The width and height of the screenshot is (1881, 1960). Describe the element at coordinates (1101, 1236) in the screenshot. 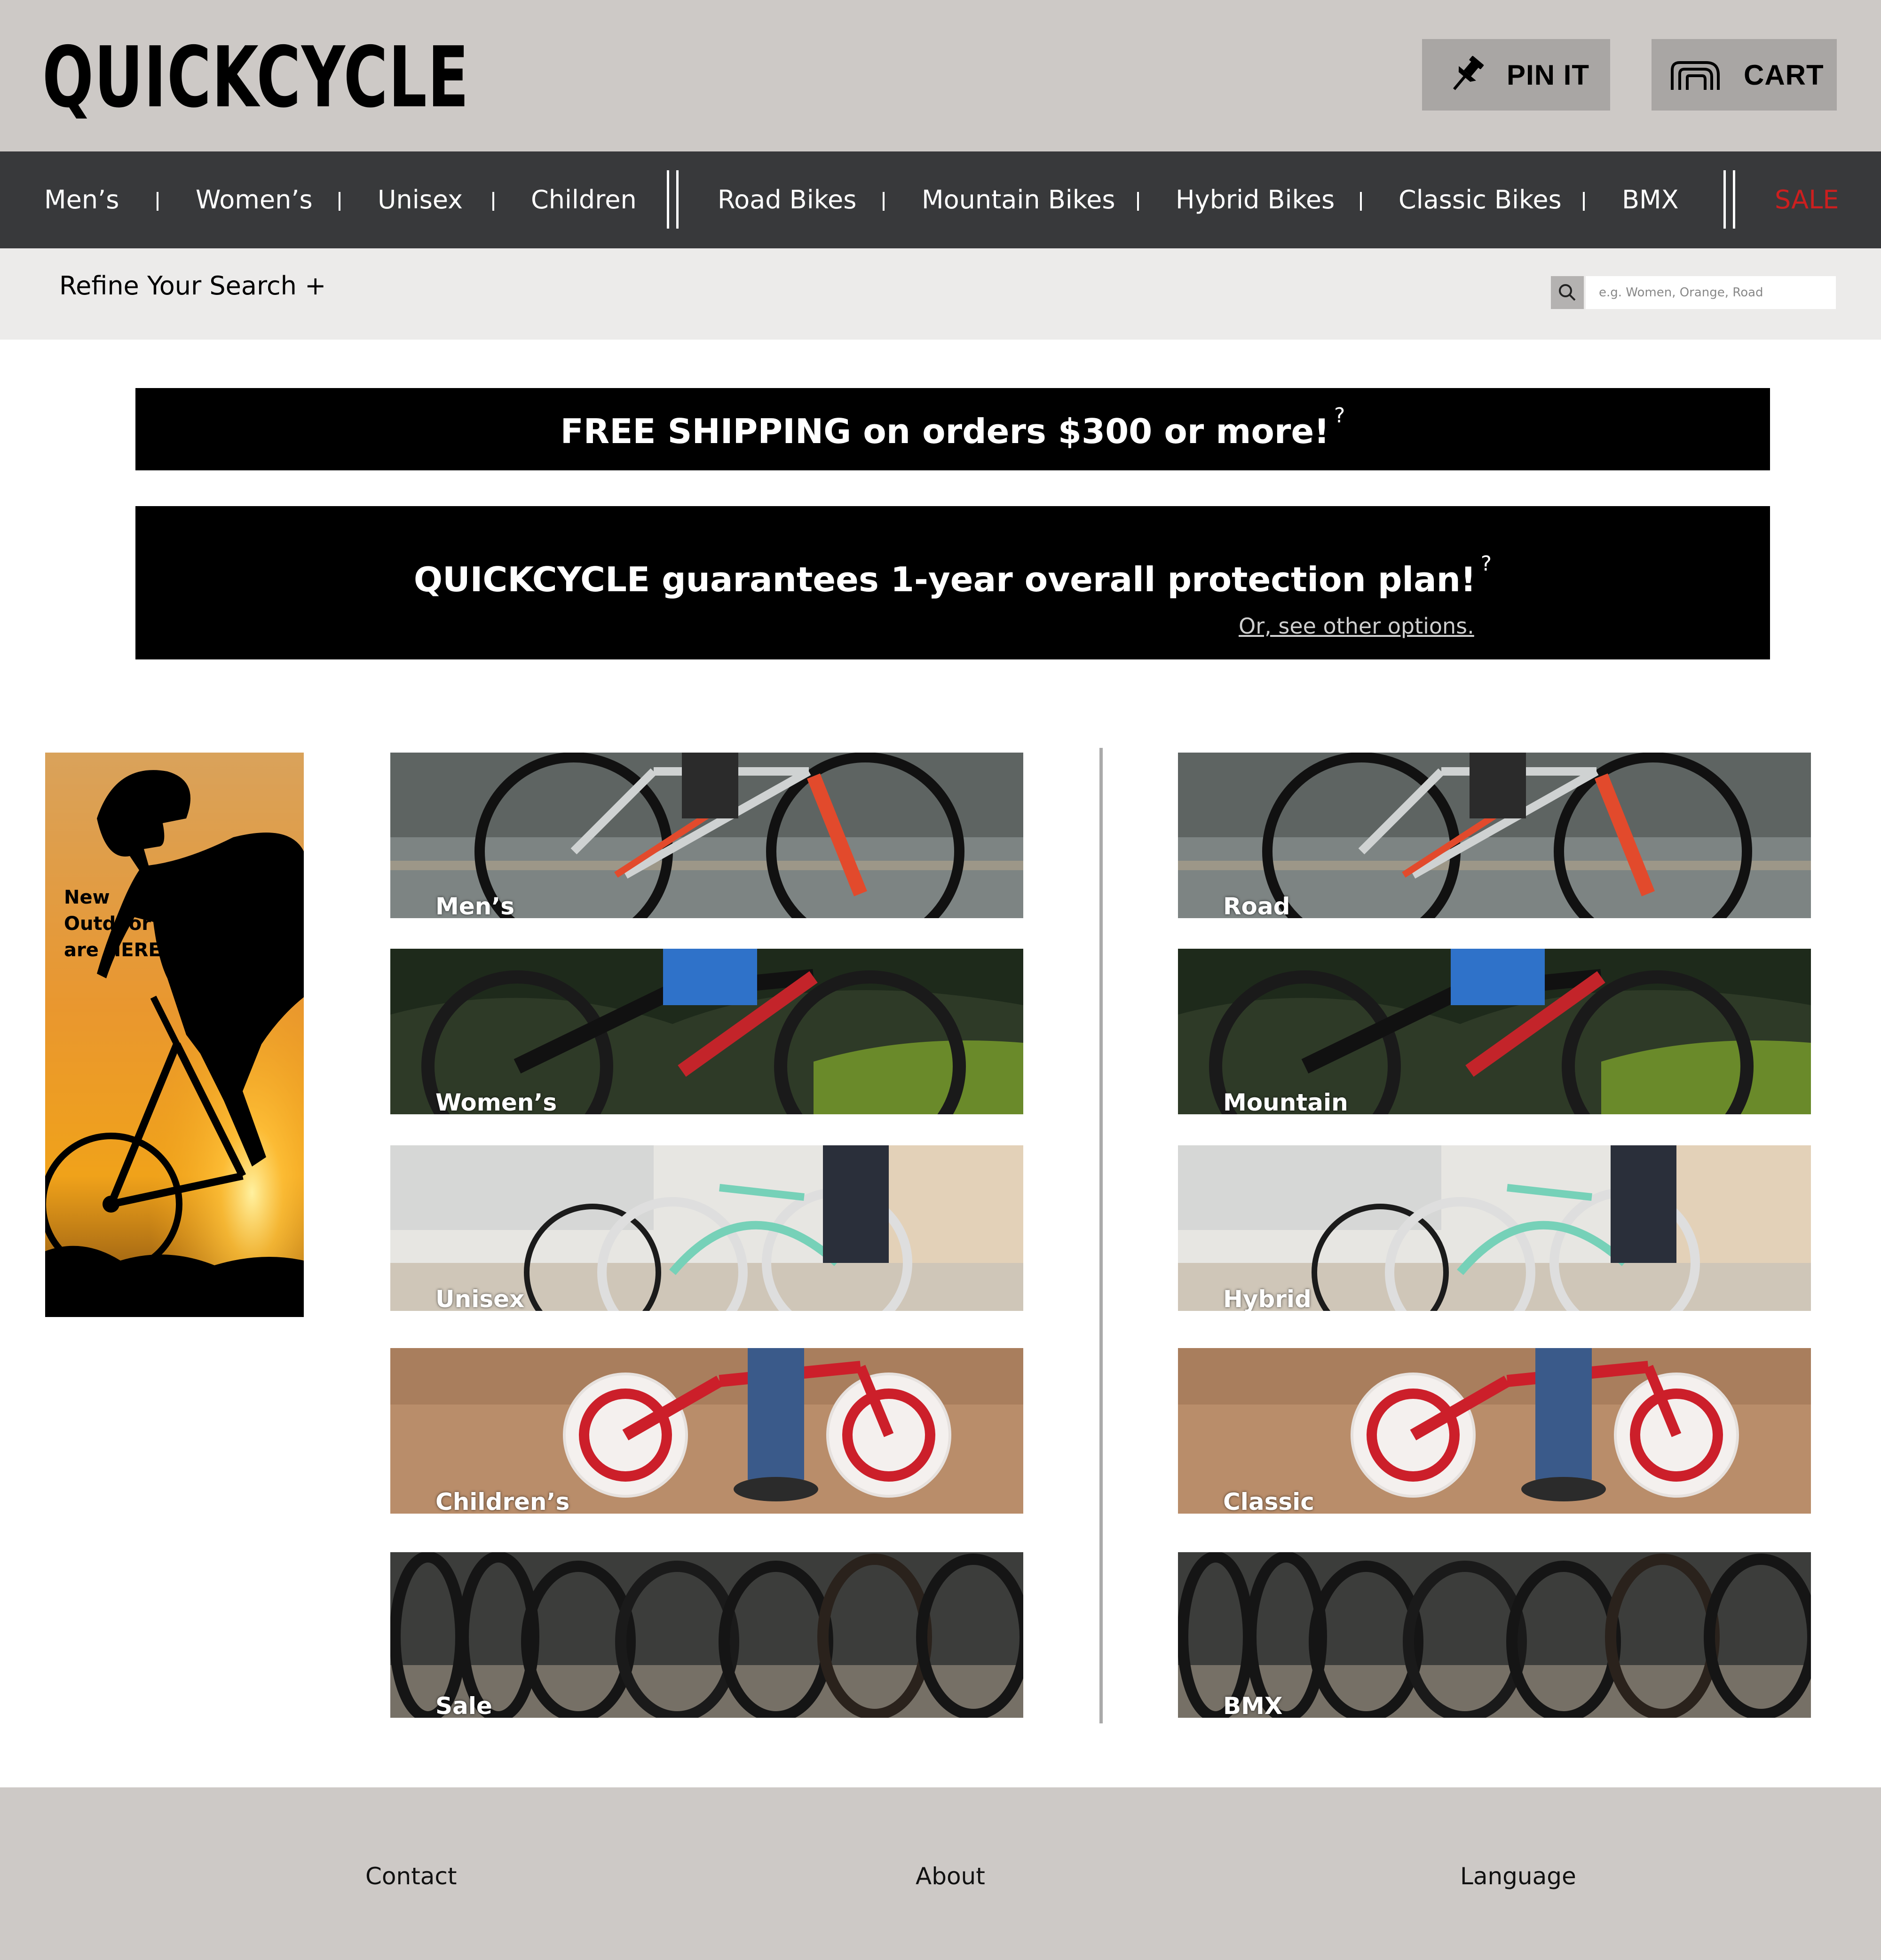

I see `column-divider` at that location.